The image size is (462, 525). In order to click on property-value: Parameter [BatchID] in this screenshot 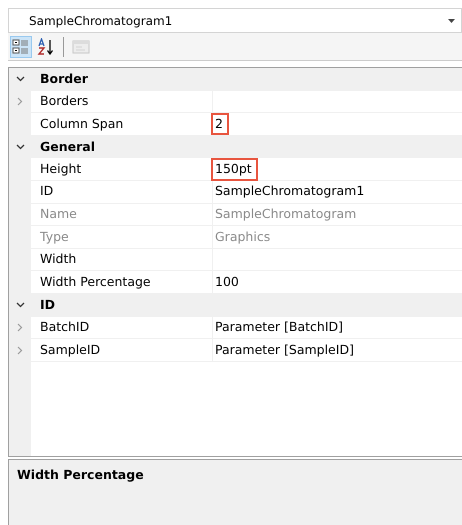, I will do `click(280, 327)`.